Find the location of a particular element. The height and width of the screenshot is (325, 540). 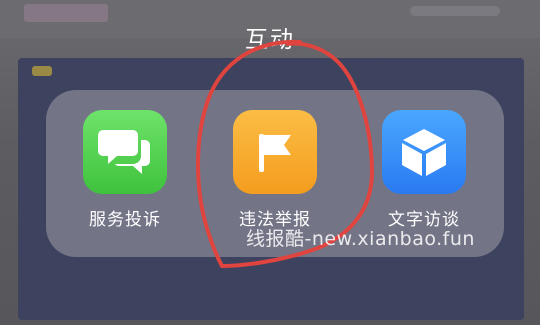

speech-bubbles-icon is located at coordinates (125, 152).